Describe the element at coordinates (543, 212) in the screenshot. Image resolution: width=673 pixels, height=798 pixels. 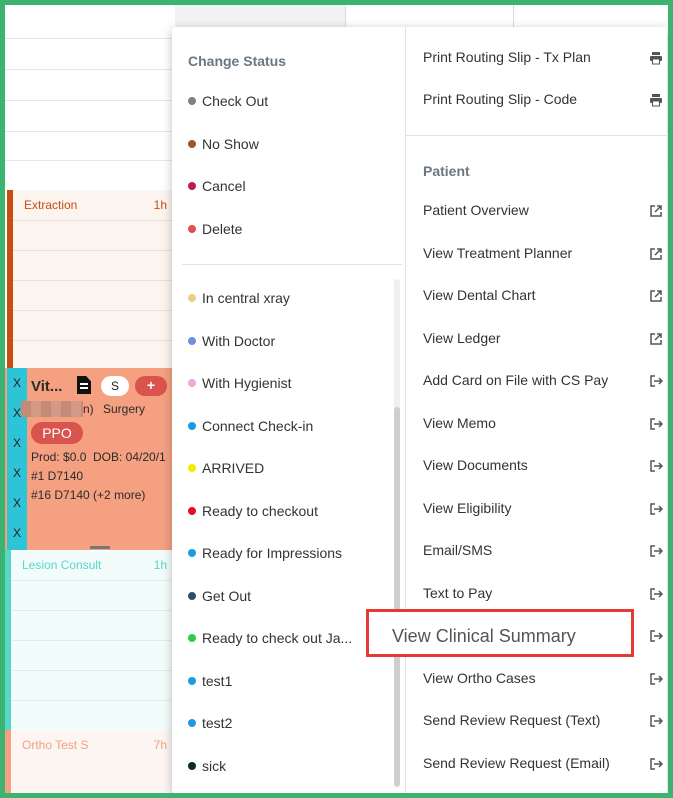
I see `patient-overview-item: Patient Overview` at that location.